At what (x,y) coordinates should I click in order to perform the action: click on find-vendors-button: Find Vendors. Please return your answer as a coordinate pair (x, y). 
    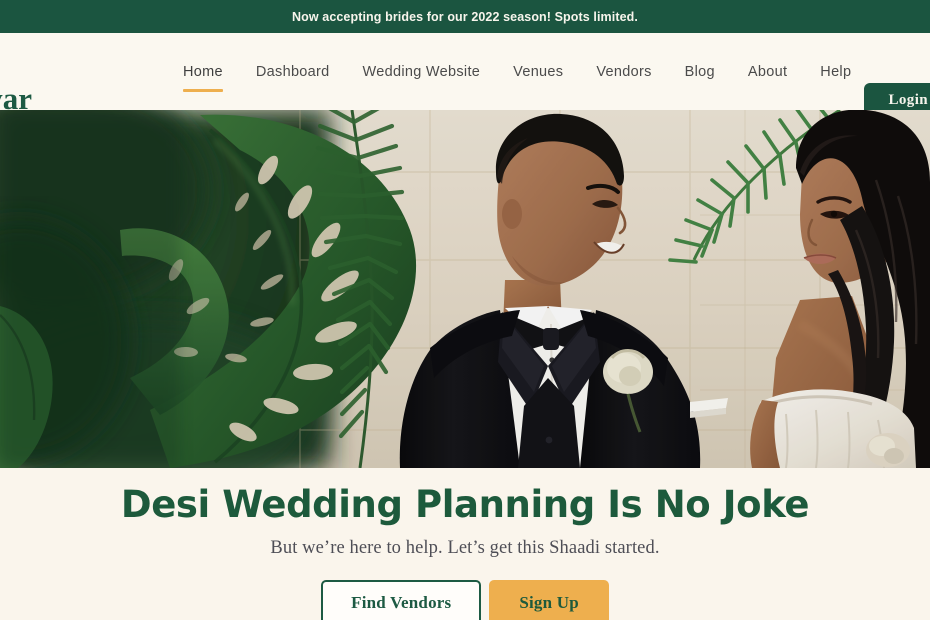
    Looking at the image, I should click on (401, 599).